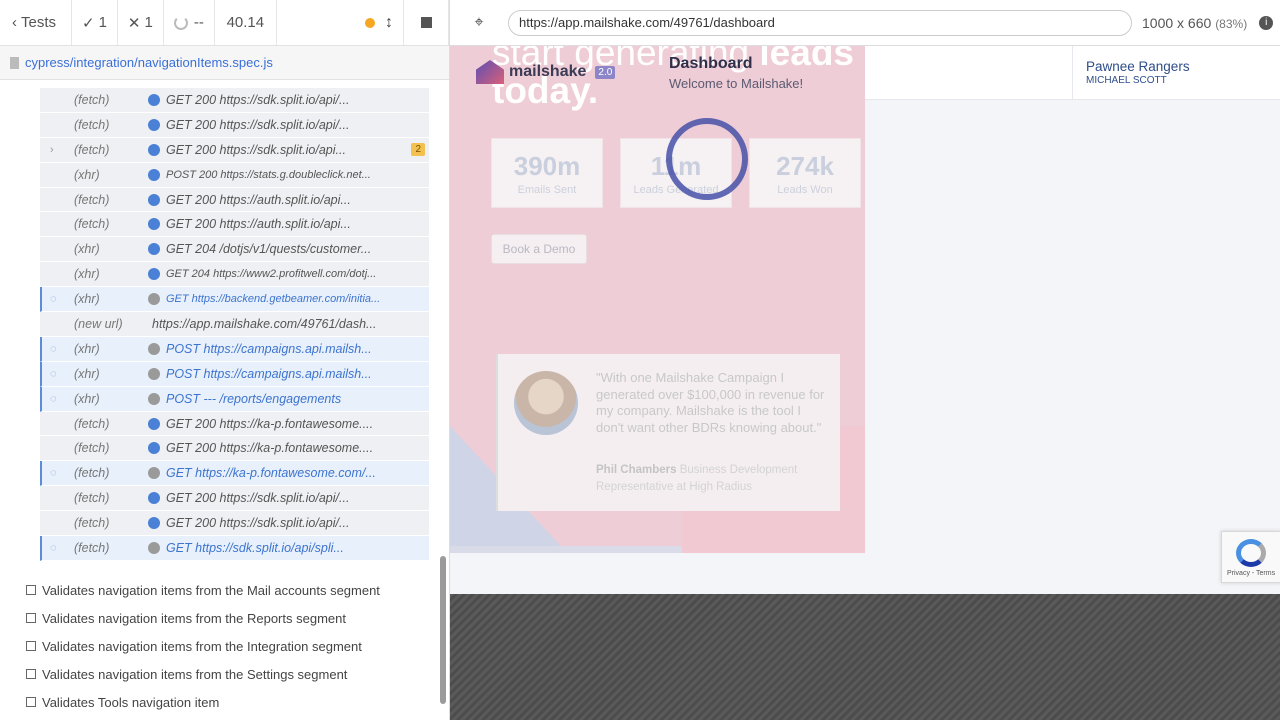 This screenshot has width=1280, height=720. What do you see at coordinates (805, 173) in the screenshot?
I see `stat-leads-won: 274k Leads Won` at bounding box center [805, 173].